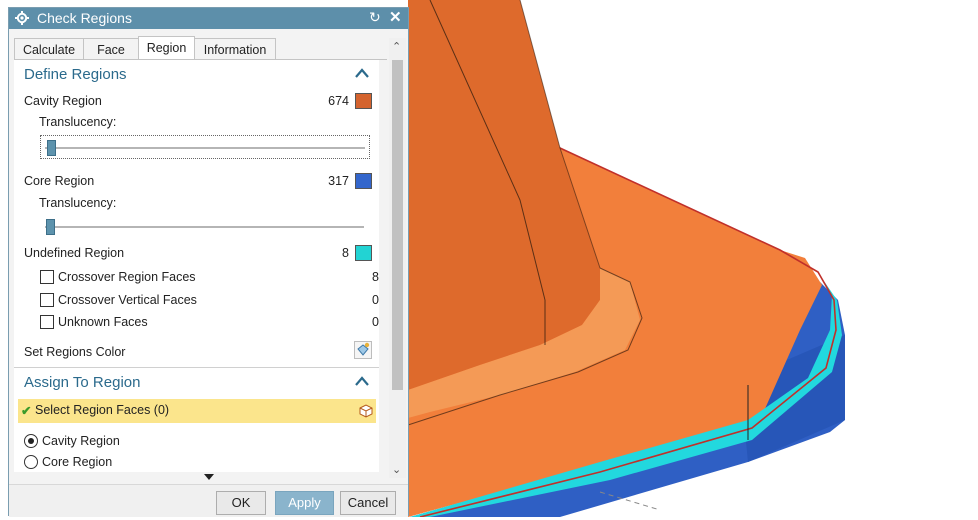 This screenshot has width=978, height=520. What do you see at coordinates (82, 382) in the screenshot?
I see `assign-region-title: Assign To Region` at bounding box center [82, 382].